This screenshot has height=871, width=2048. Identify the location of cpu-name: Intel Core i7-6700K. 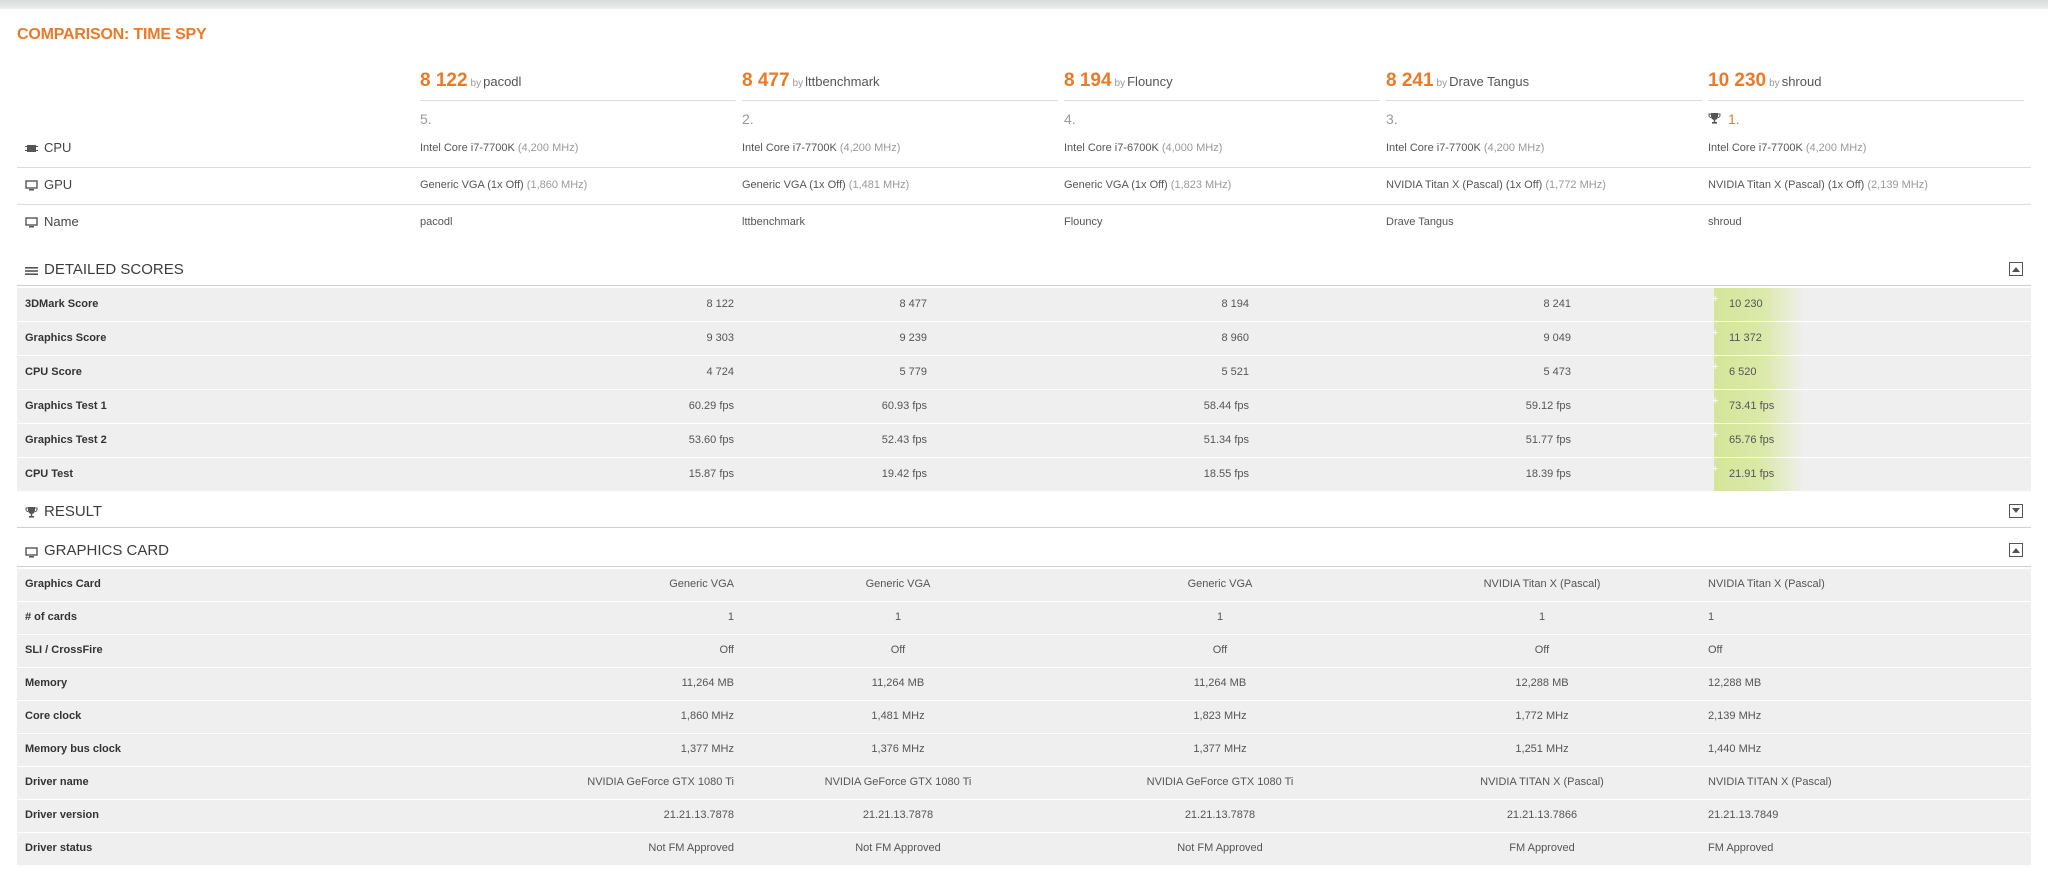
(1111, 148).